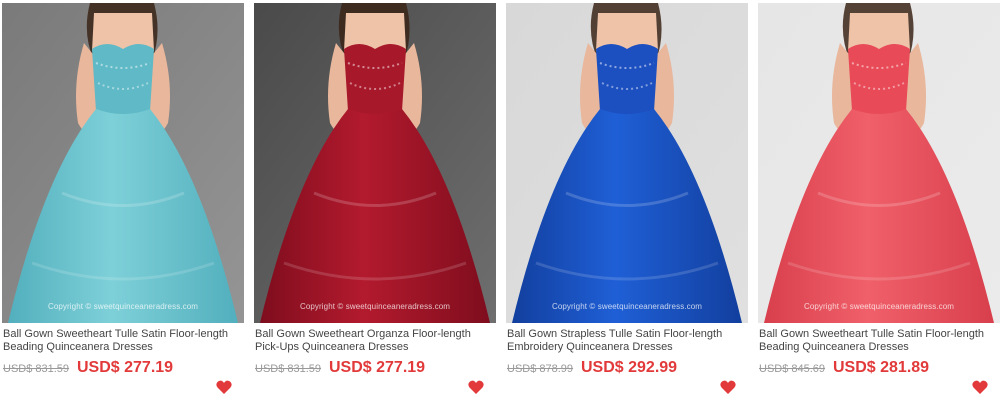  I want to click on sale-price: USD$ 281.89, so click(881, 367).